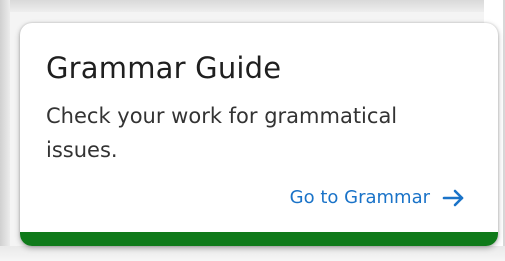 This screenshot has height=261, width=505. I want to click on window-frame-bottom, so click(252, 253).